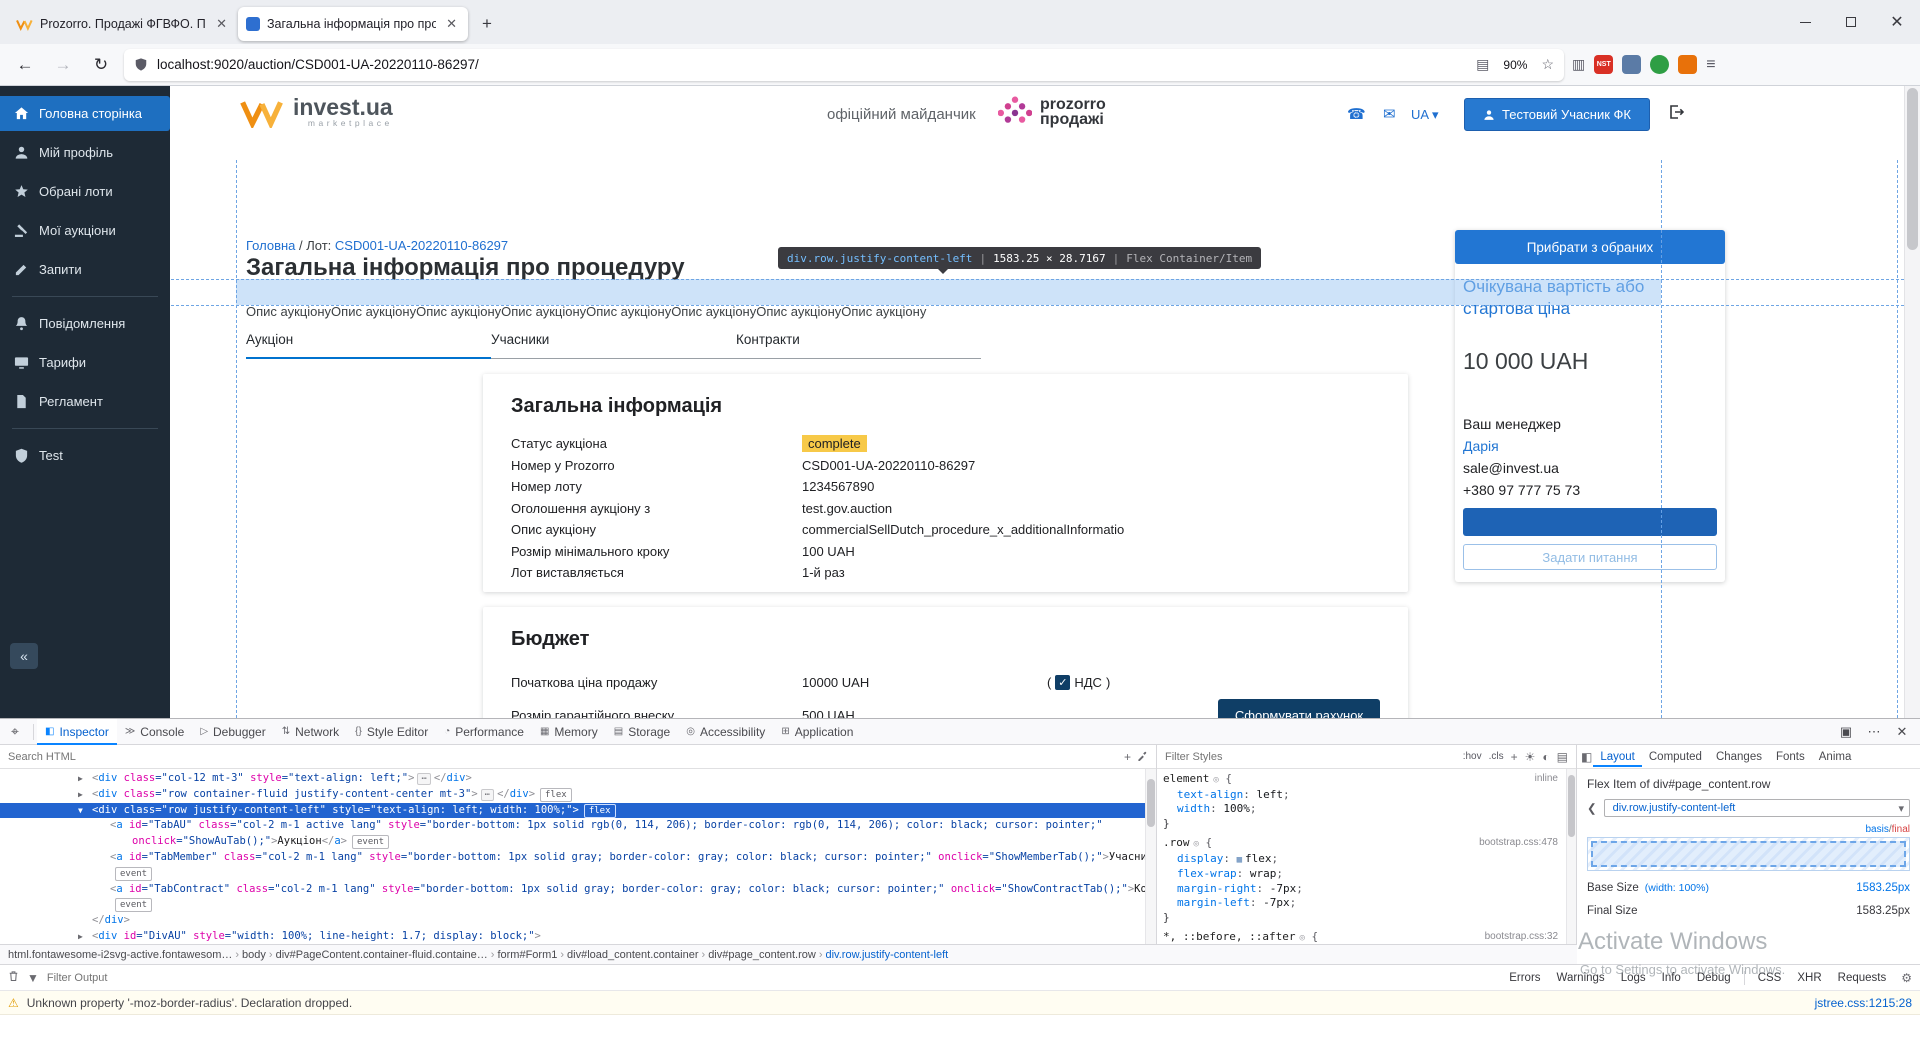 This screenshot has height=1041, width=1920. I want to click on reader-mode-icon: ▤, so click(1482, 64).